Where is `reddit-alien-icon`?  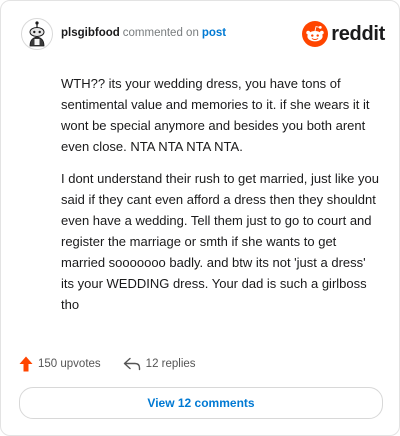 reddit-alien-icon is located at coordinates (315, 34).